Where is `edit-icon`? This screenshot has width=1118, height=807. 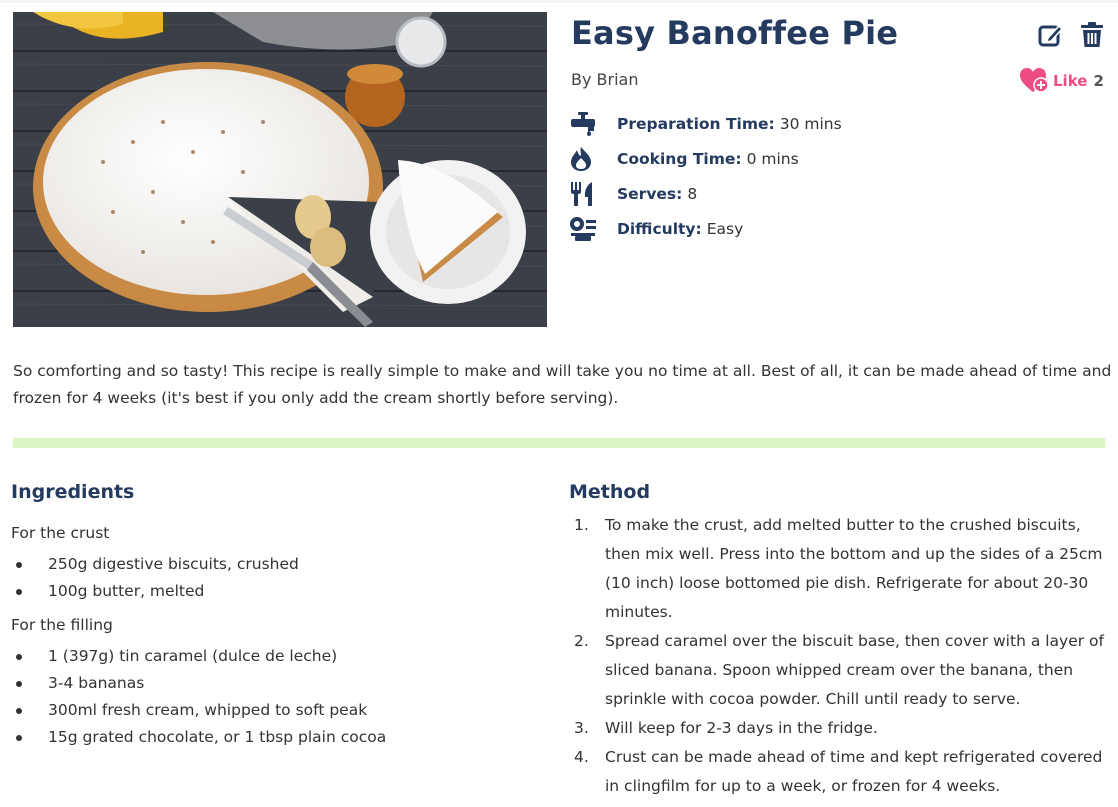
edit-icon is located at coordinates (1051, 35).